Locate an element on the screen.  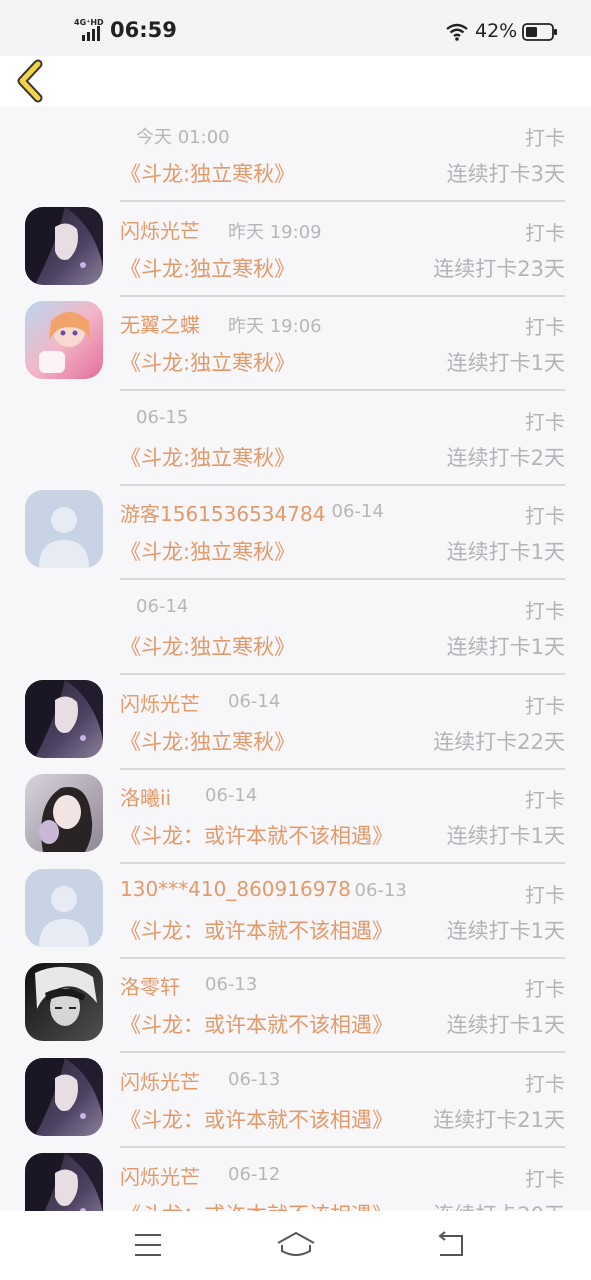
header is located at coordinates (295, 81).